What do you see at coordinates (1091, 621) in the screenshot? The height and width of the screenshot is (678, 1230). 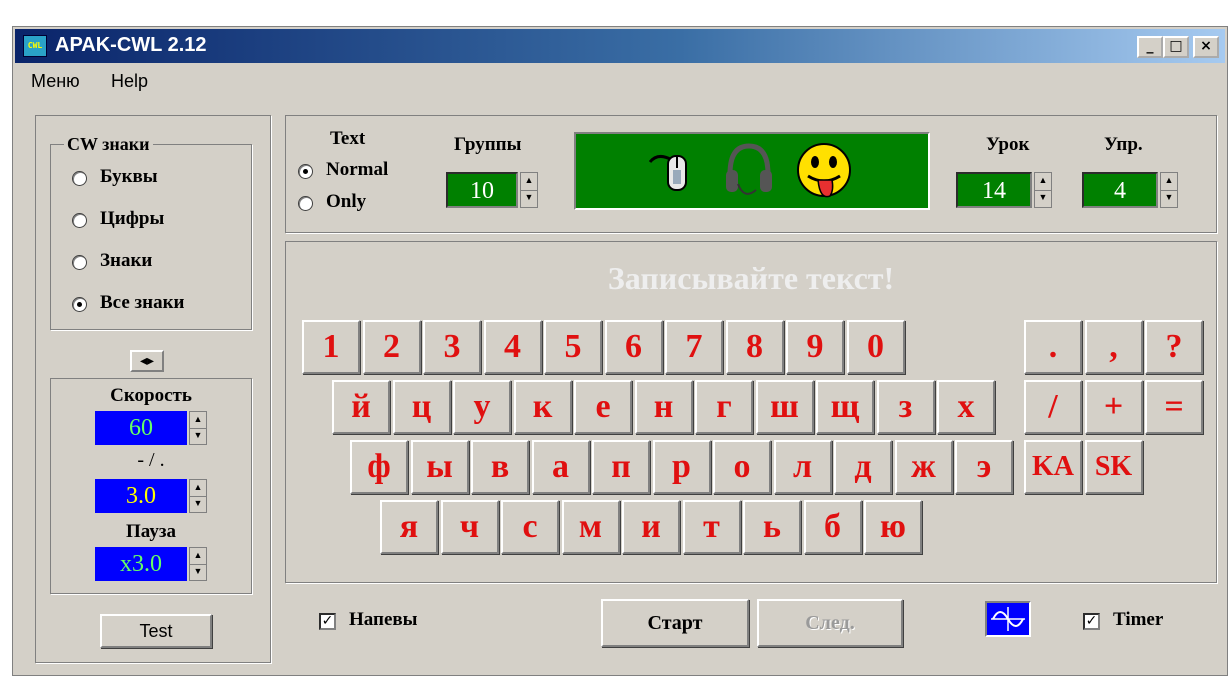 I see `timer-checkbox: ✓` at bounding box center [1091, 621].